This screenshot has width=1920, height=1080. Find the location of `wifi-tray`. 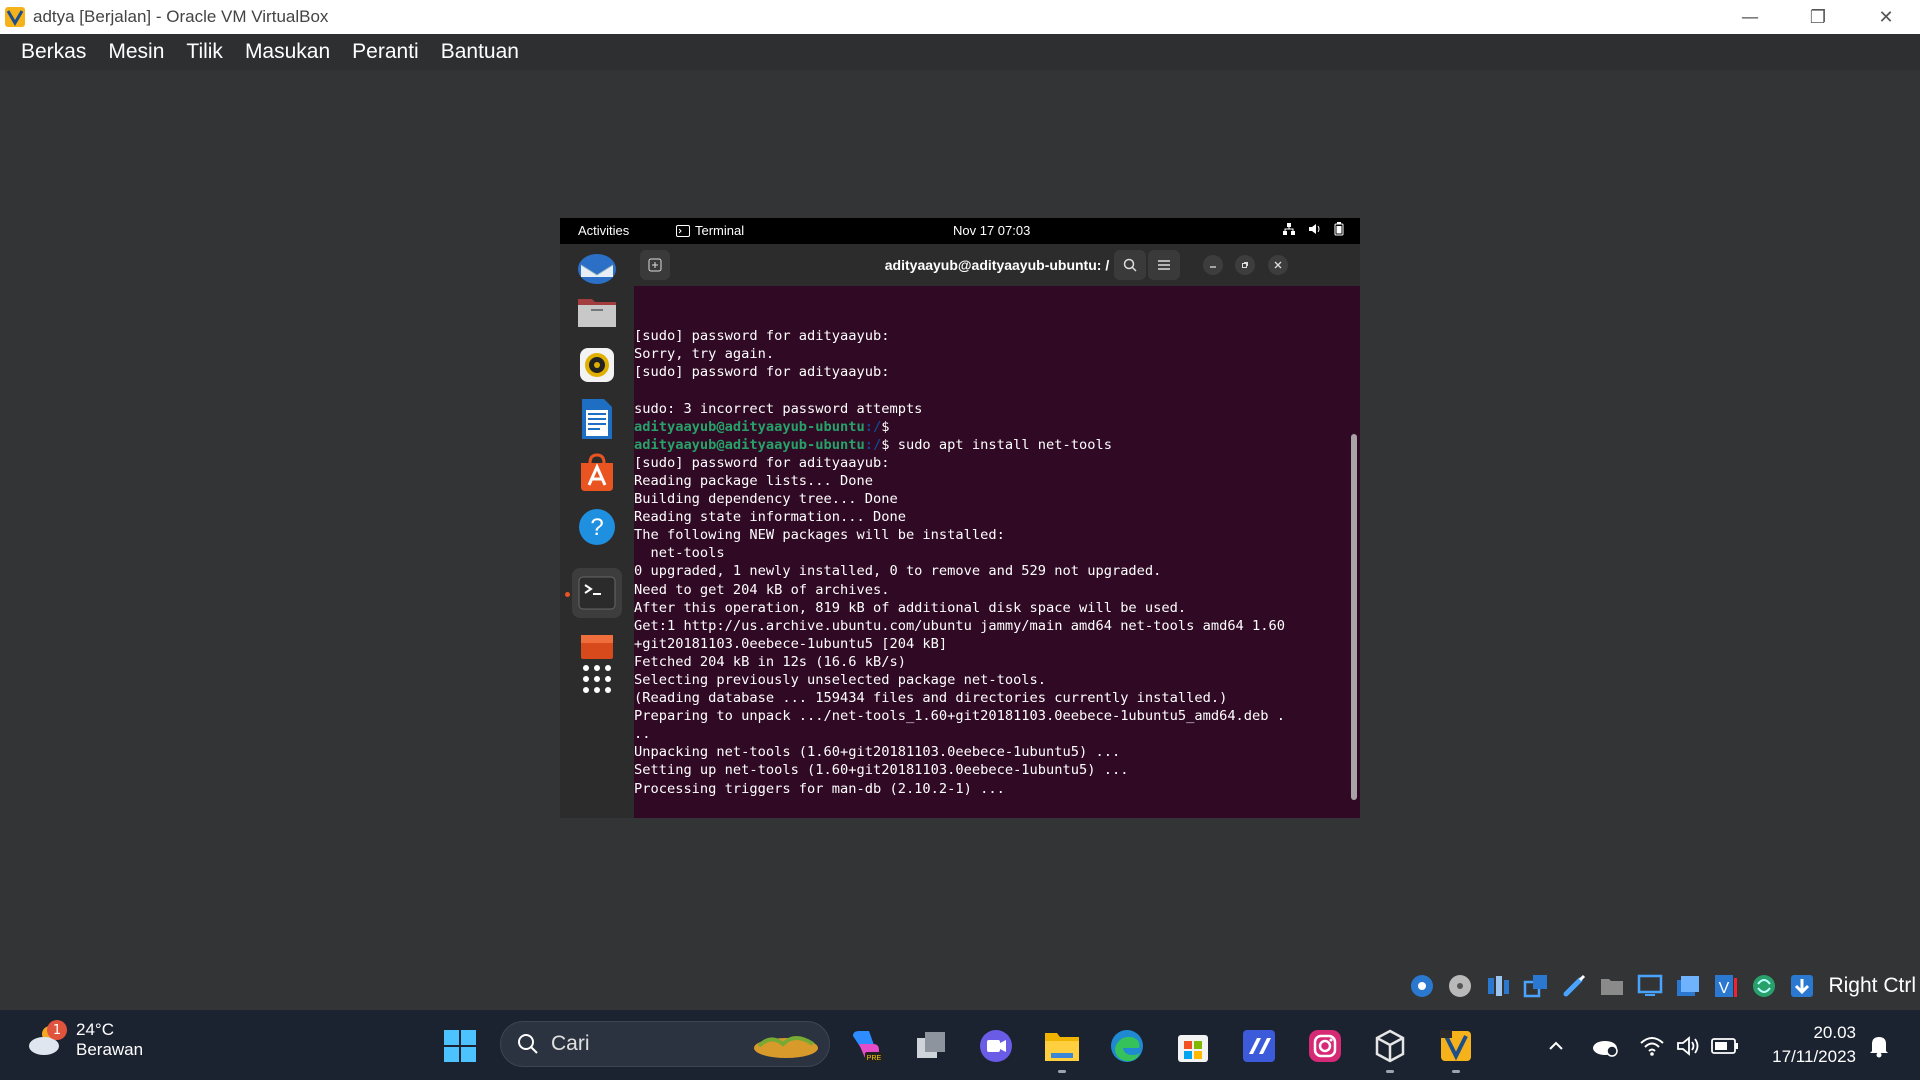

wifi-tray is located at coordinates (1652, 1046).